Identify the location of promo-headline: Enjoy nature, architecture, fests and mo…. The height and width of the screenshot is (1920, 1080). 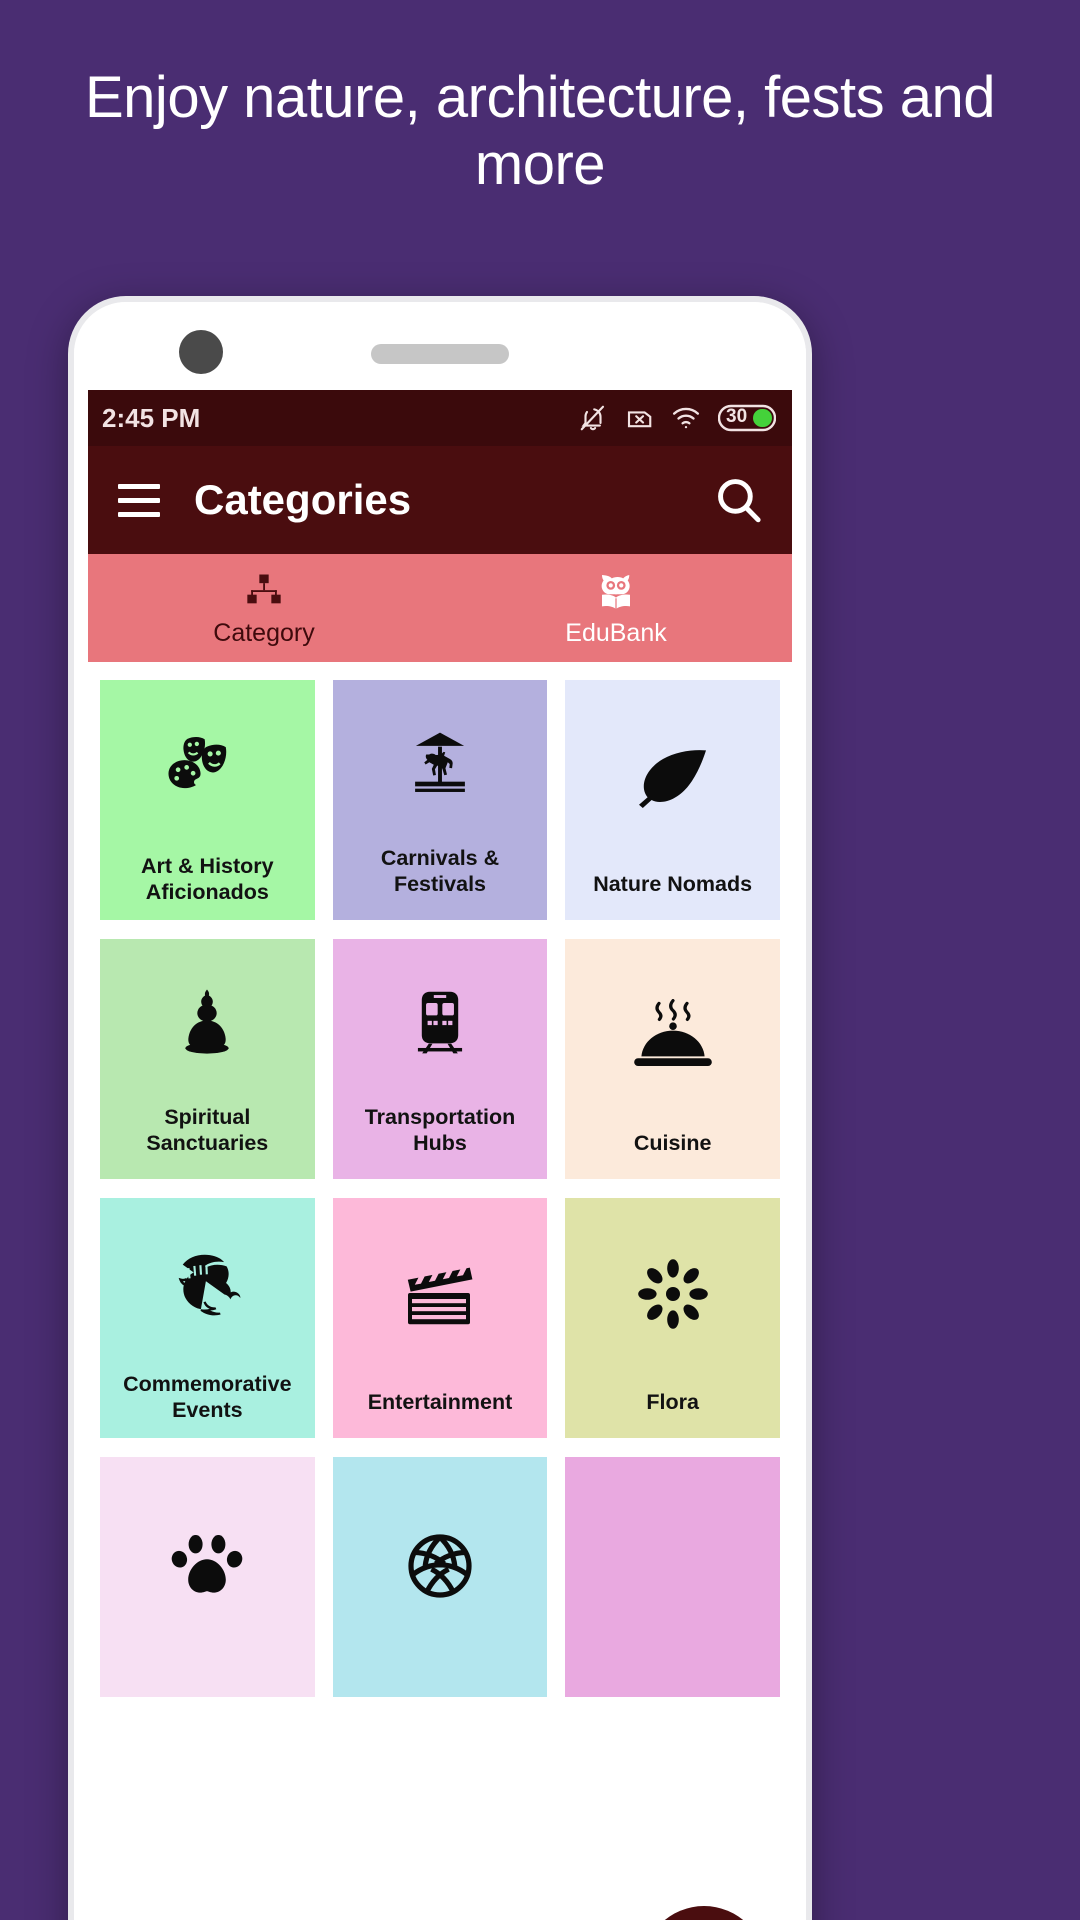
(540, 131).